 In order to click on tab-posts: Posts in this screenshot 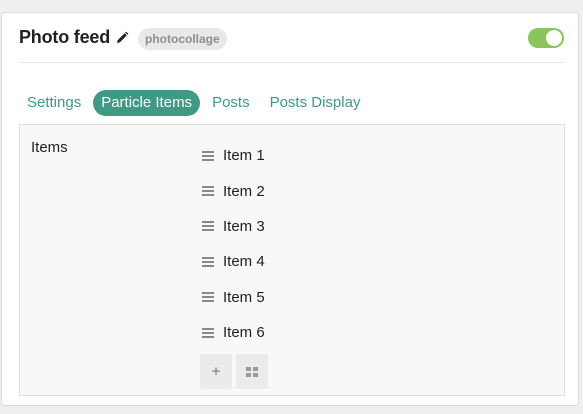, I will do `click(231, 103)`.